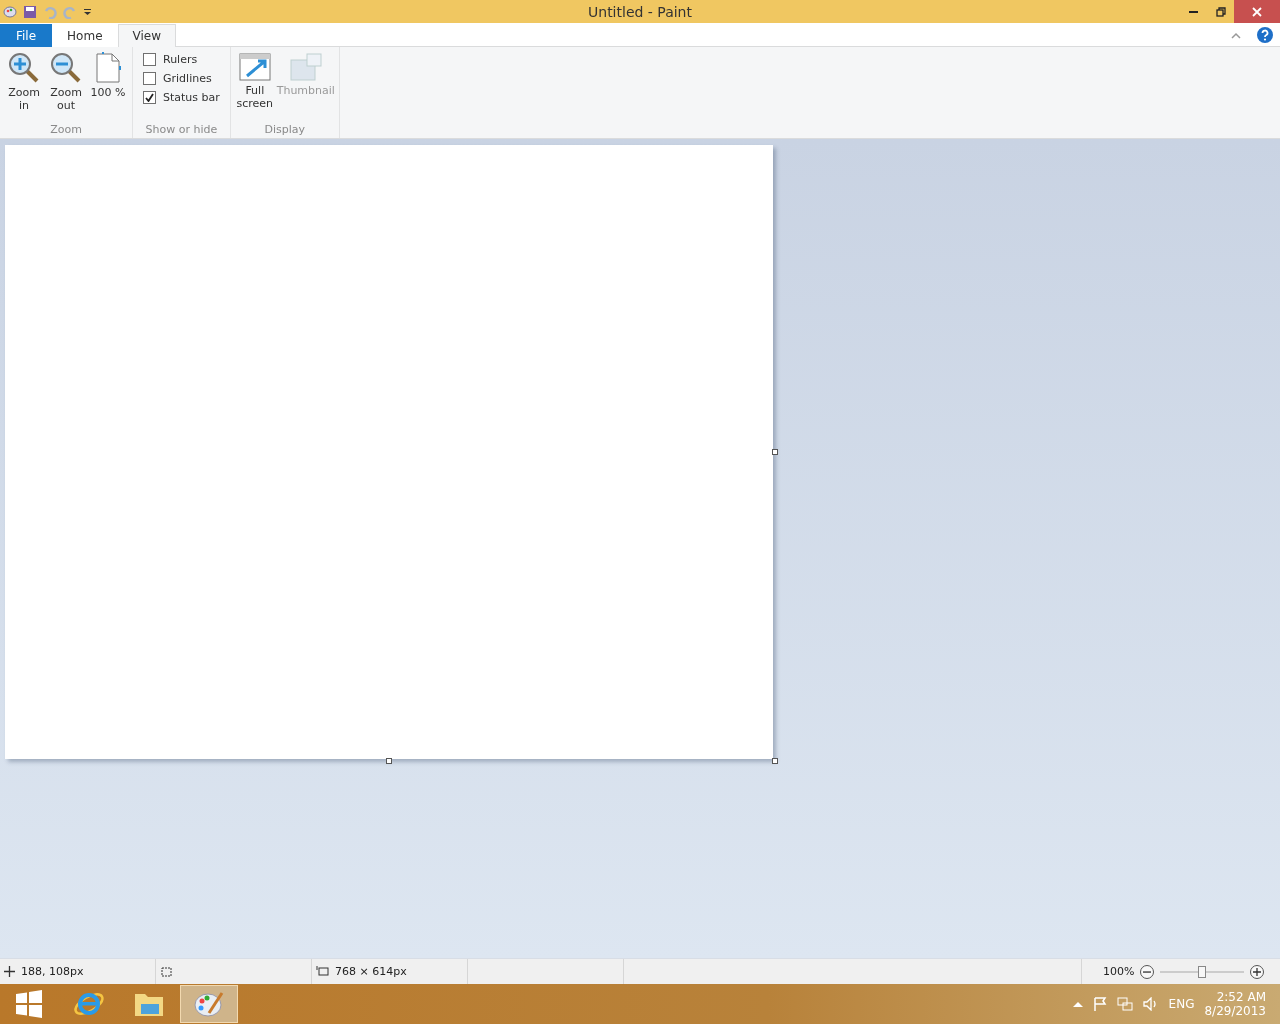 The image size is (1280, 1024). Describe the element at coordinates (1099, 1004) in the screenshot. I see `flag-icon` at that location.